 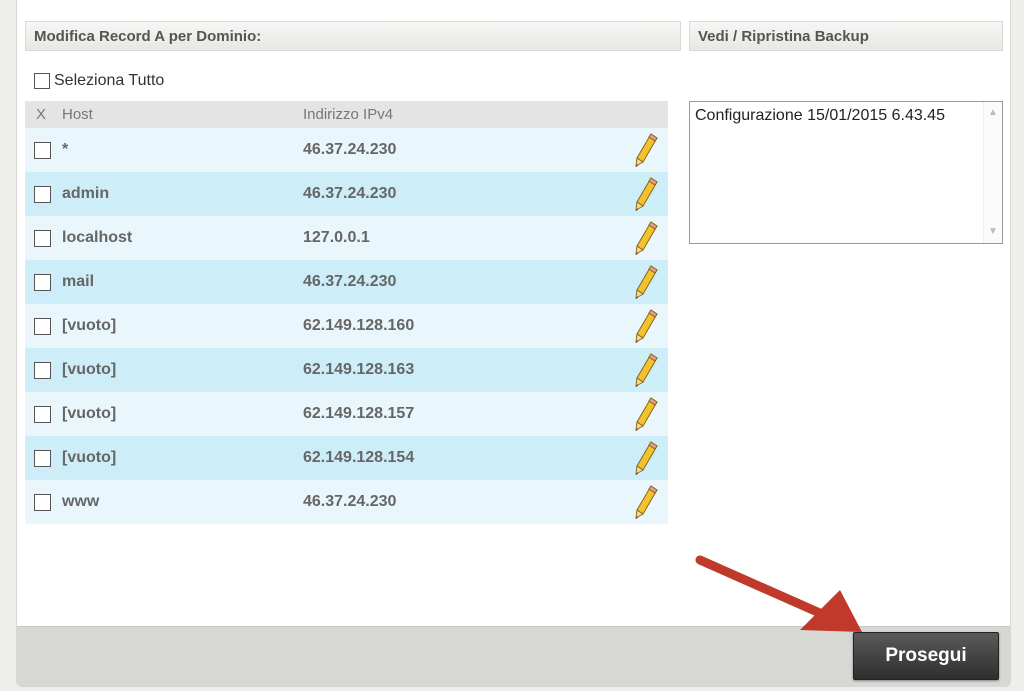 I want to click on table-row: mail 46.37.24.230, so click(x=346, y=282).